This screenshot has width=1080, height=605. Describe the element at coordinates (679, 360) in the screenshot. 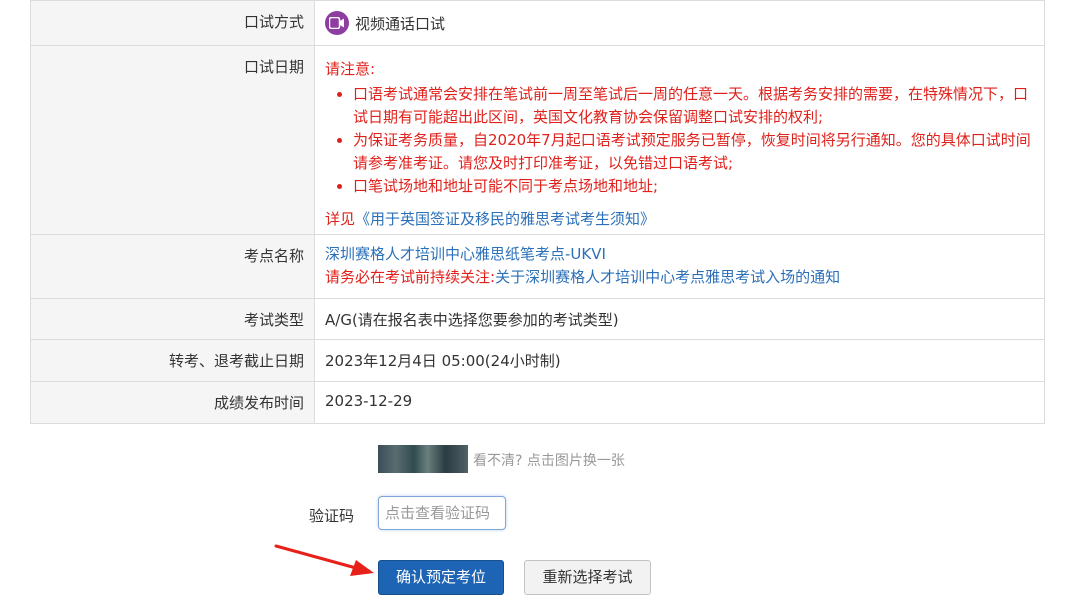

I see `deadline-value: 2023年12月4日 05:00(24小时制)` at that location.